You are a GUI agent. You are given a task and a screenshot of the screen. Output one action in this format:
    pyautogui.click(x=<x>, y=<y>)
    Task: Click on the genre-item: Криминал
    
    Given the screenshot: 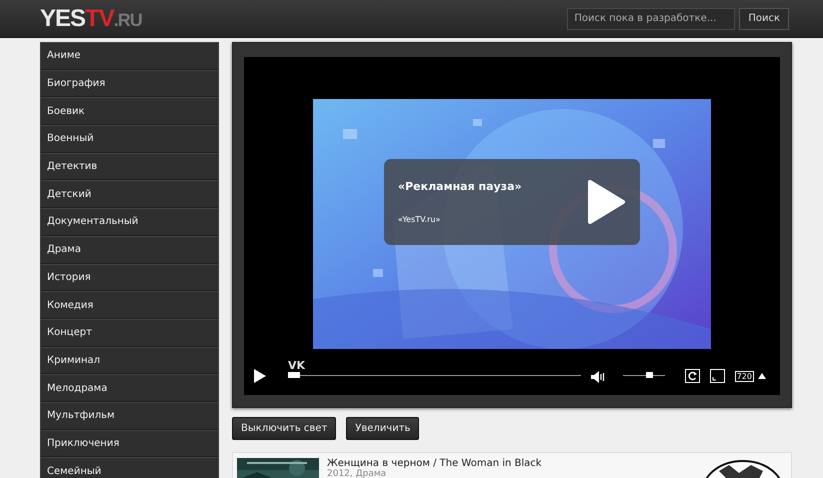 What is the action you would take?
    pyautogui.click(x=129, y=360)
    